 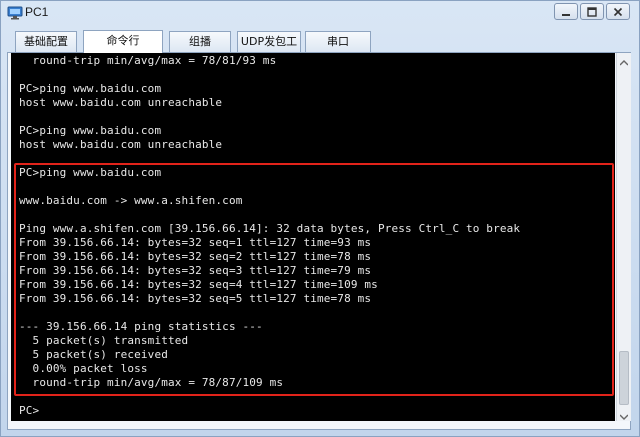 What do you see at coordinates (123, 41) in the screenshot?
I see `tab-command-line: 命令行` at bounding box center [123, 41].